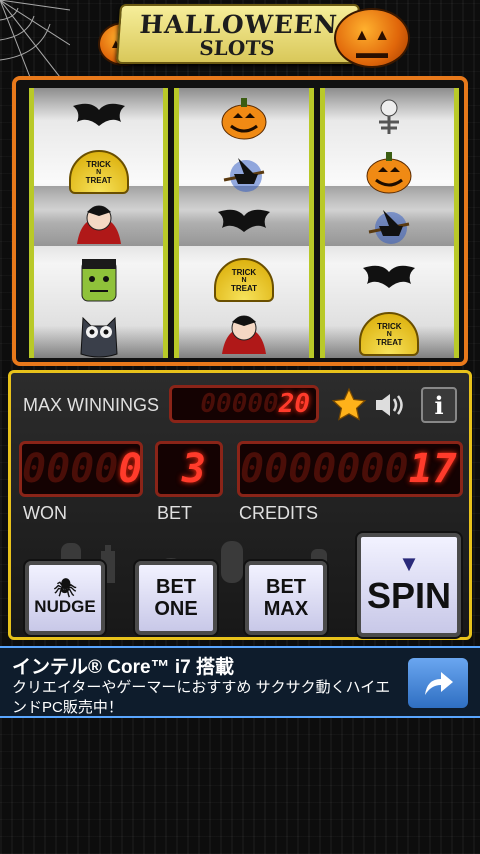  I want to click on owl-icon, so click(99, 333).